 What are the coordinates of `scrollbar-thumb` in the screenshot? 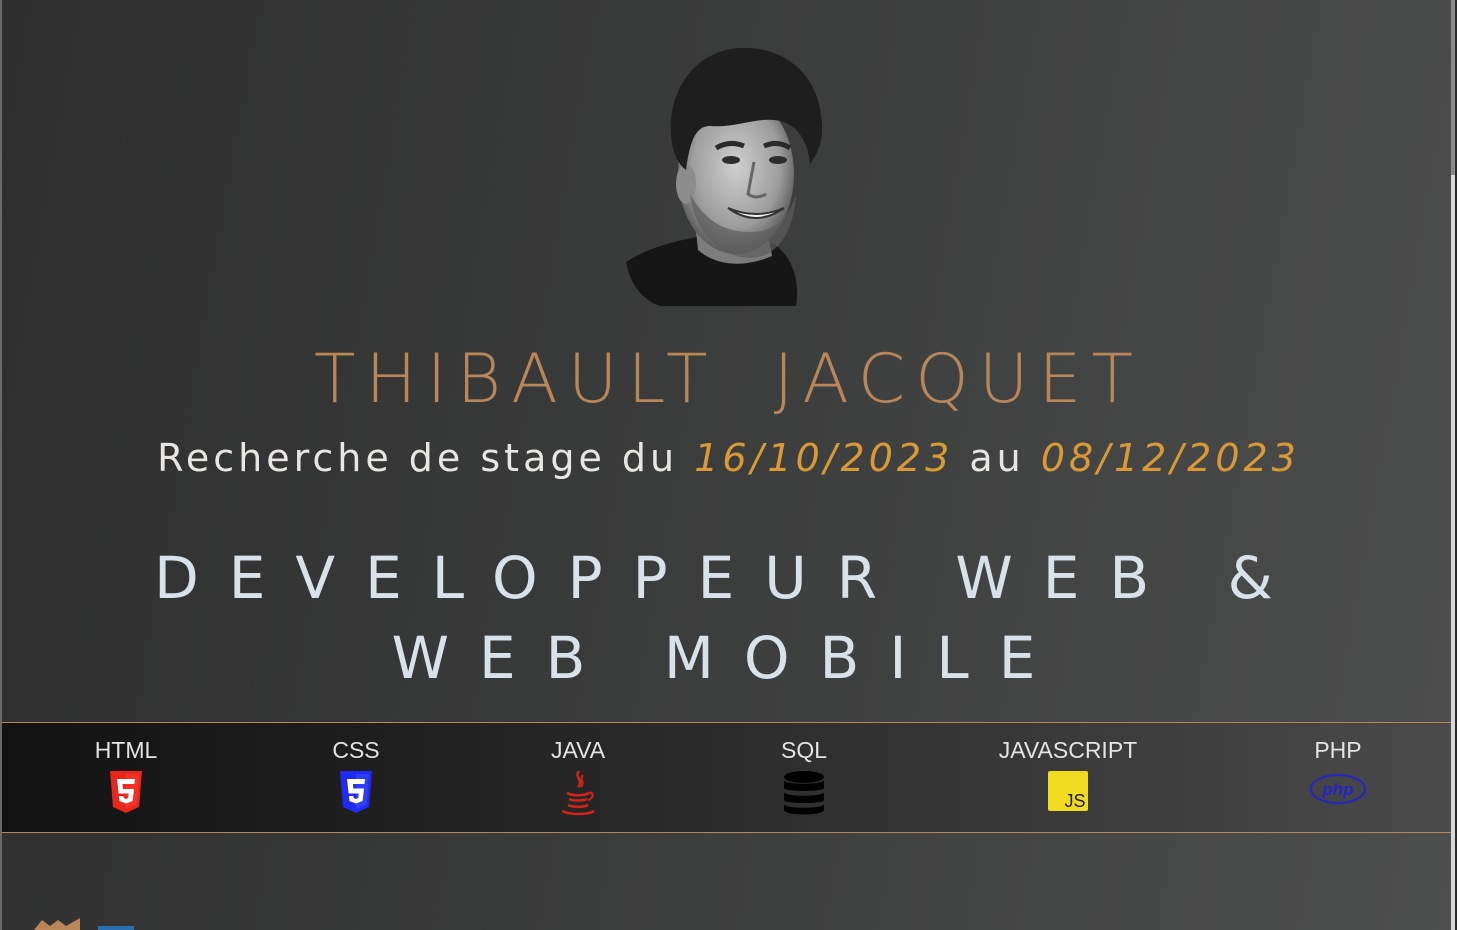 It's located at (1453, 87).